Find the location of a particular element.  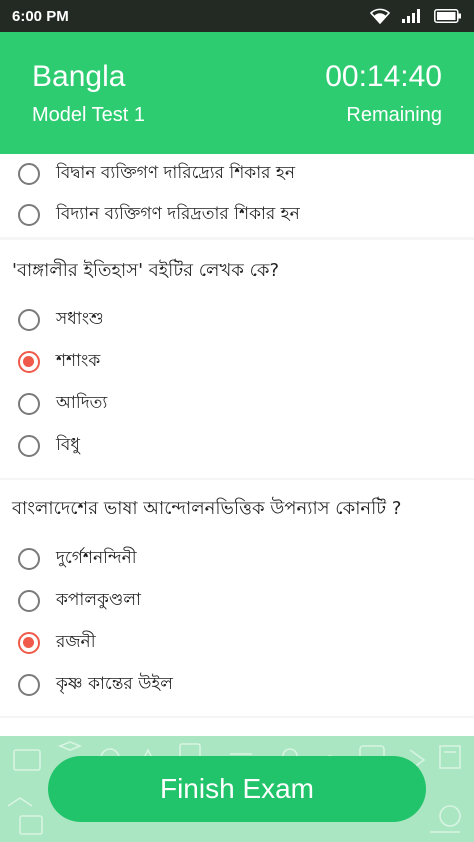

option-label: বিধু is located at coordinates (68, 445).